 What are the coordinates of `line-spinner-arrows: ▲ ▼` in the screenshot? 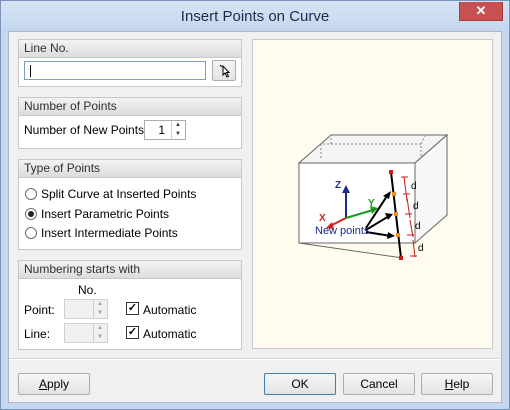 It's located at (100, 333).